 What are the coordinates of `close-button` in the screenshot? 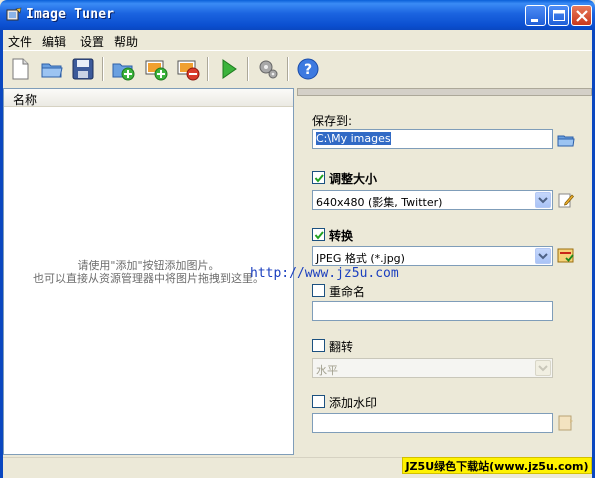 It's located at (581, 15).